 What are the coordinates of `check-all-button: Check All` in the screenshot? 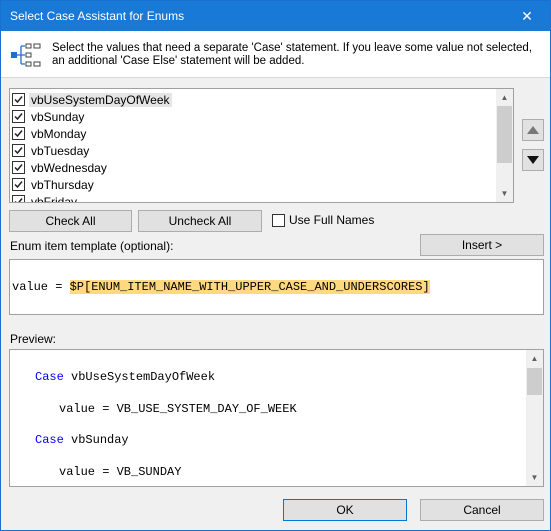 It's located at (70, 221).